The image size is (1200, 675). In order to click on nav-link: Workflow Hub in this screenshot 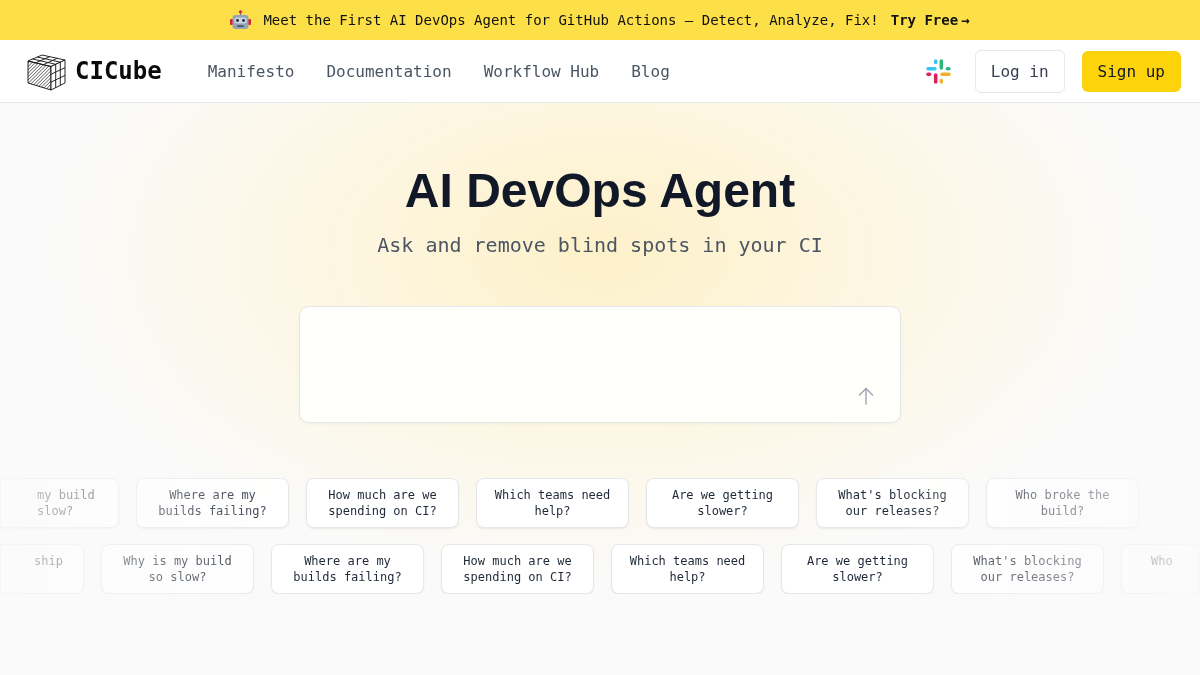, I will do `click(541, 71)`.